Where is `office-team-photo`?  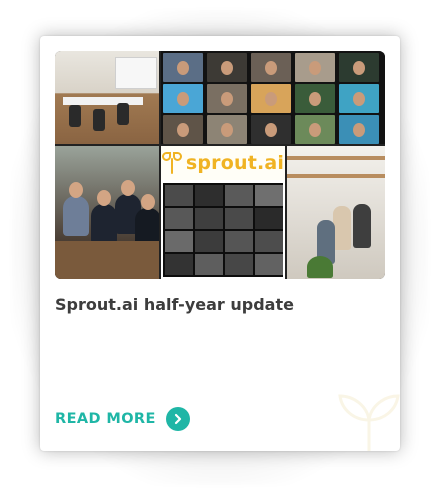 office-team-photo is located at coordinates (336, 212).